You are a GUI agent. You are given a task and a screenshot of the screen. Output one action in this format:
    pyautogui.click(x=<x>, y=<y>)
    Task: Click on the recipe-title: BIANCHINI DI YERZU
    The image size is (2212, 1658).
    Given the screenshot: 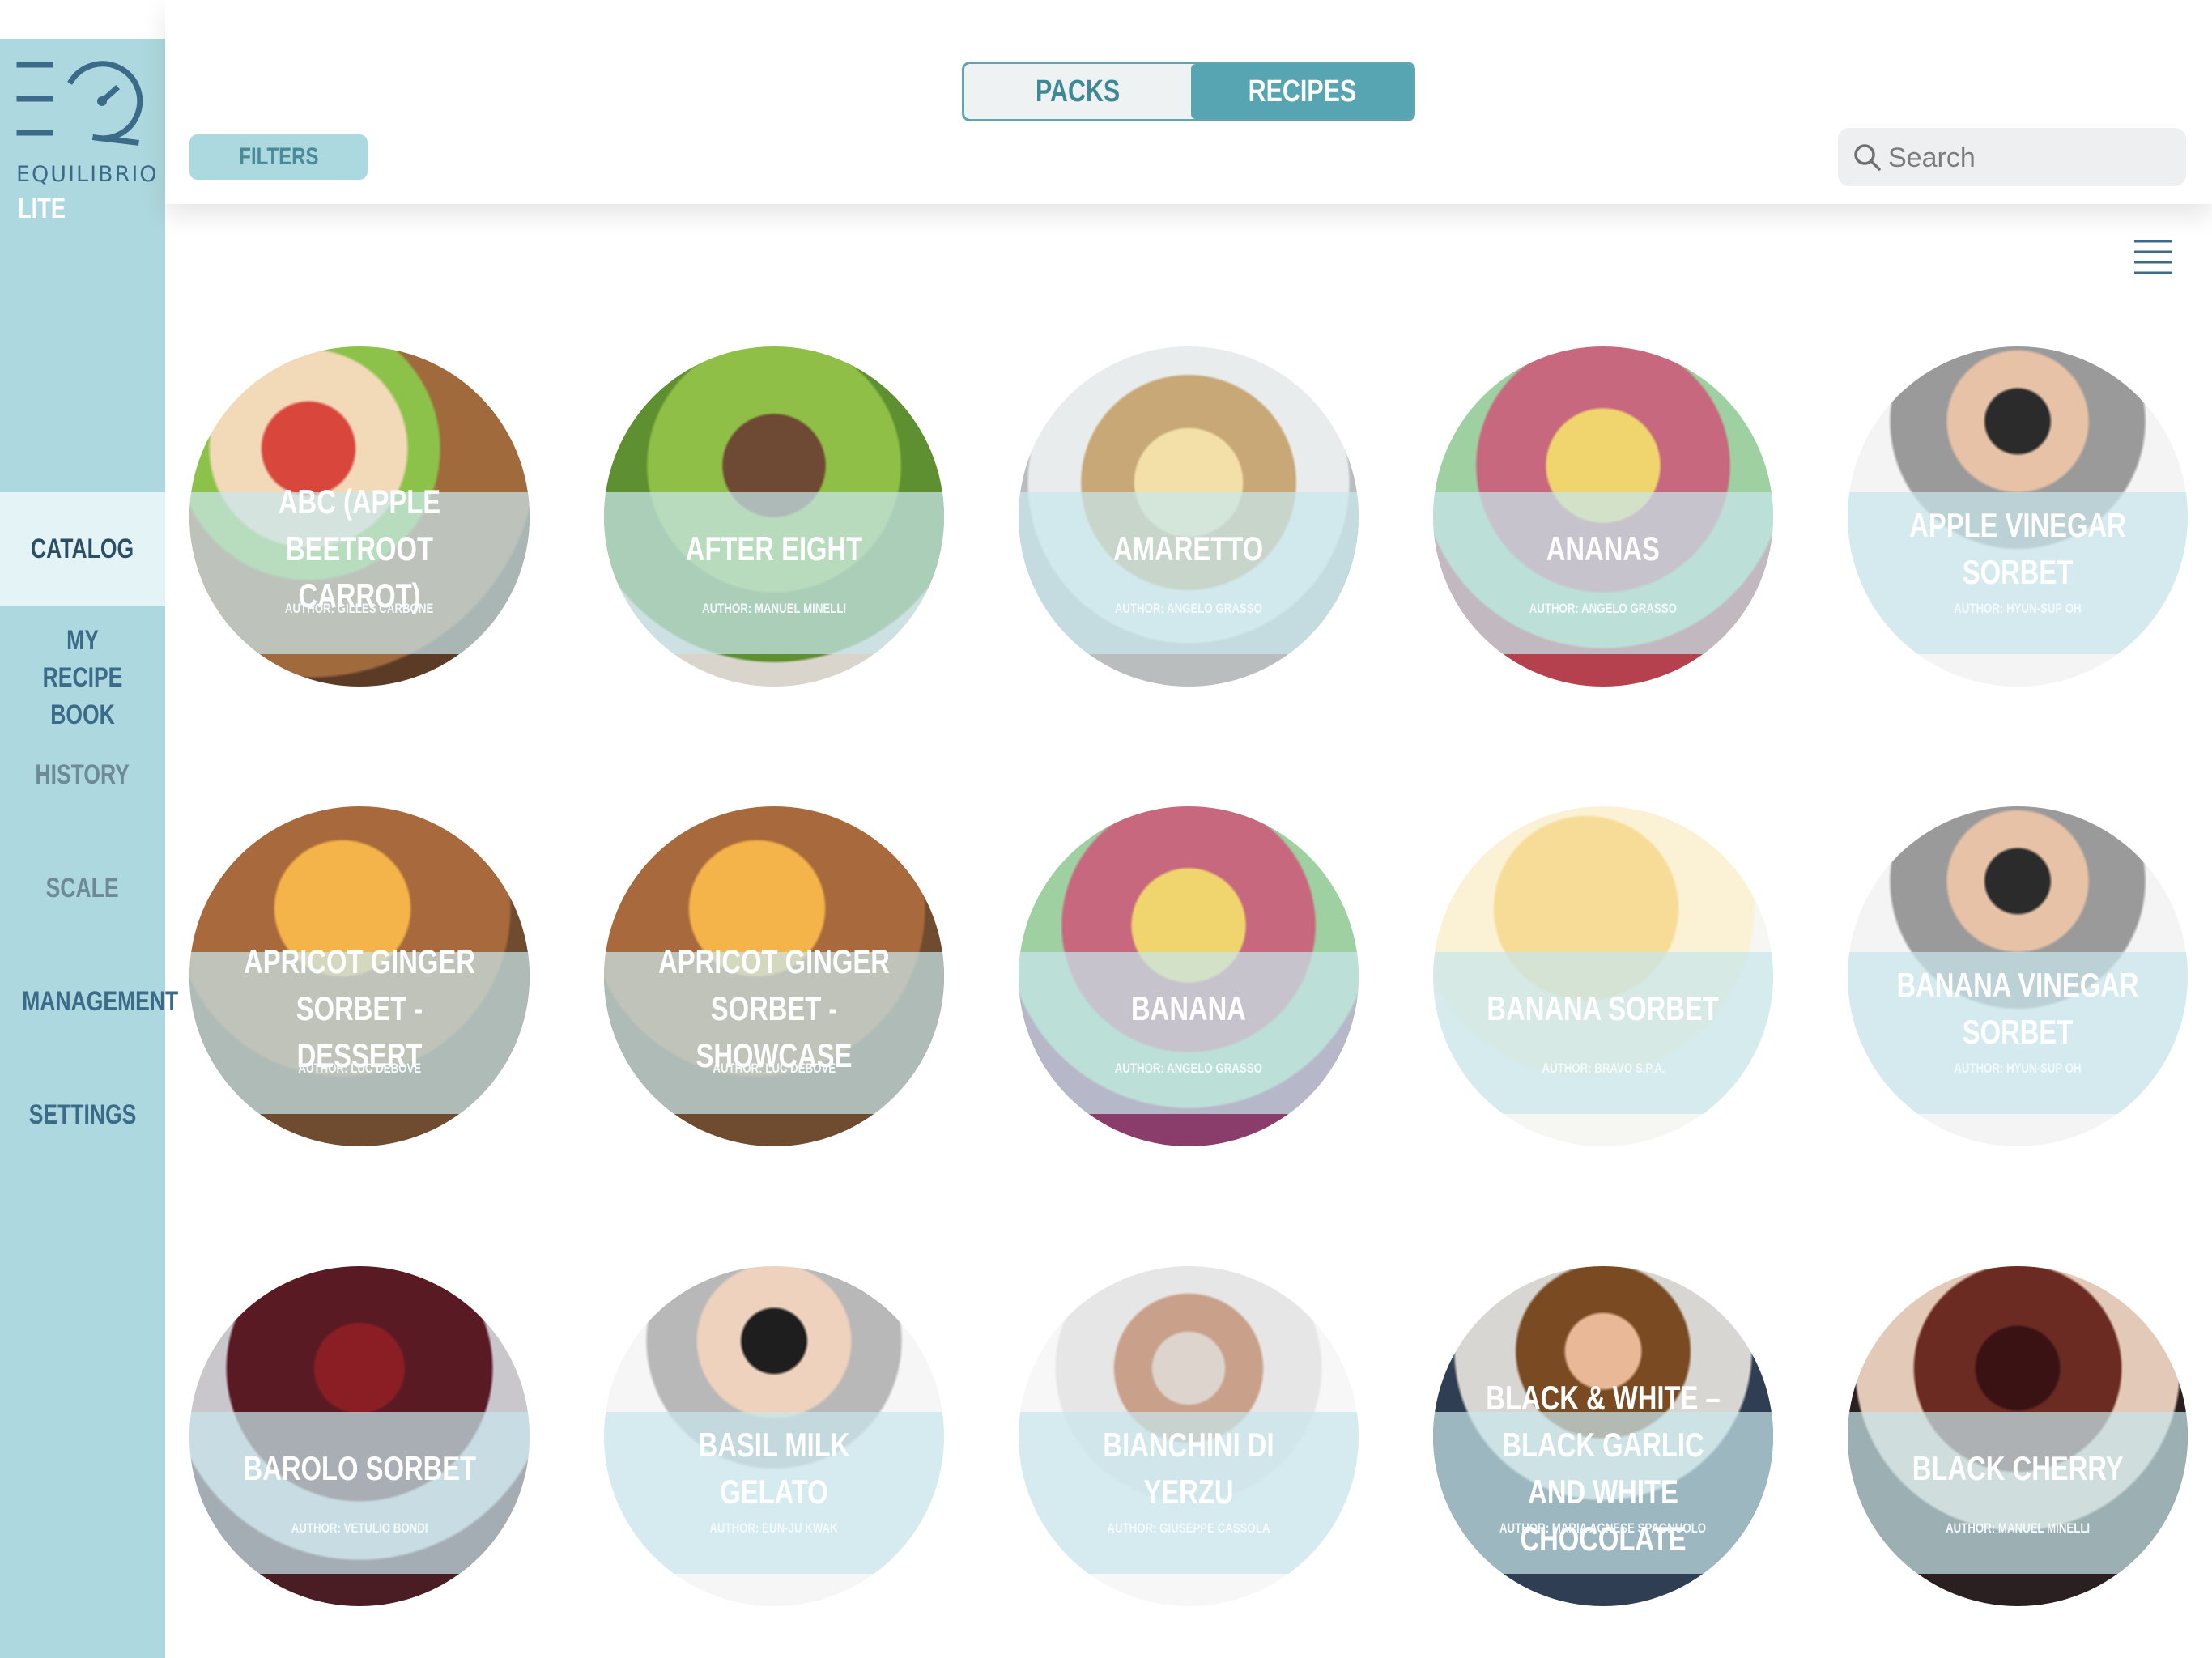 What is the action you would take?
    pyautogui.click(x=1188, y=1468)
    